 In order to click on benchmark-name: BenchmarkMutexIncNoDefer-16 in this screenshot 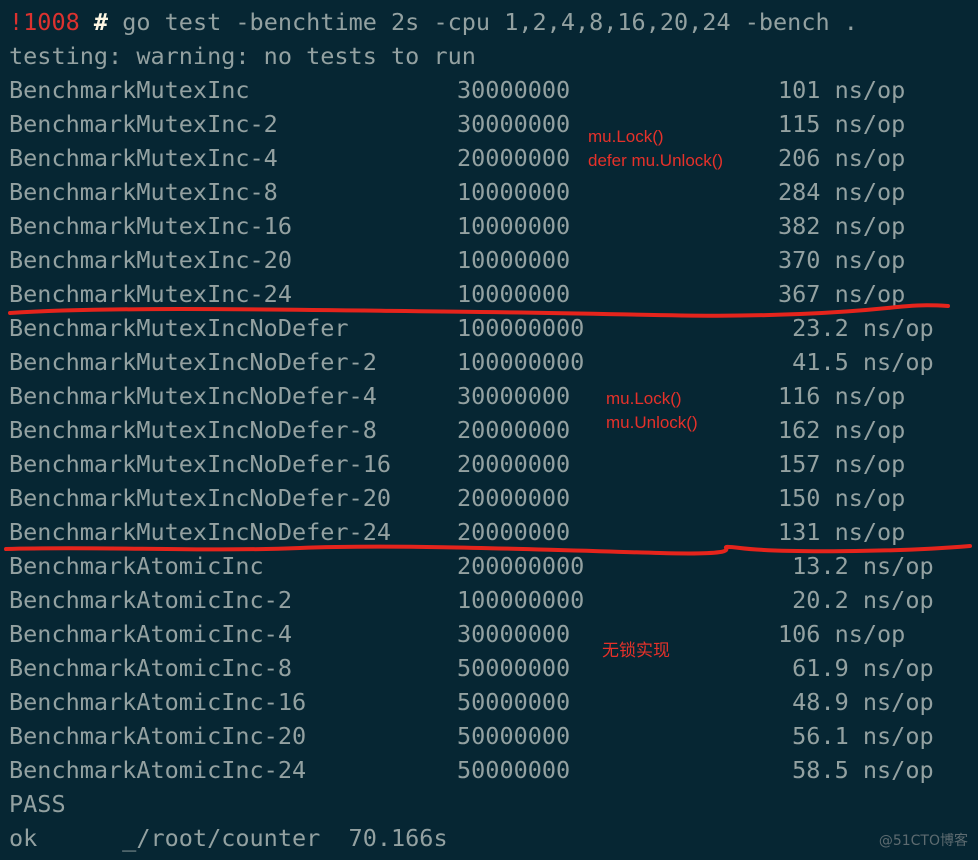, I will do `click(200, 464)`.